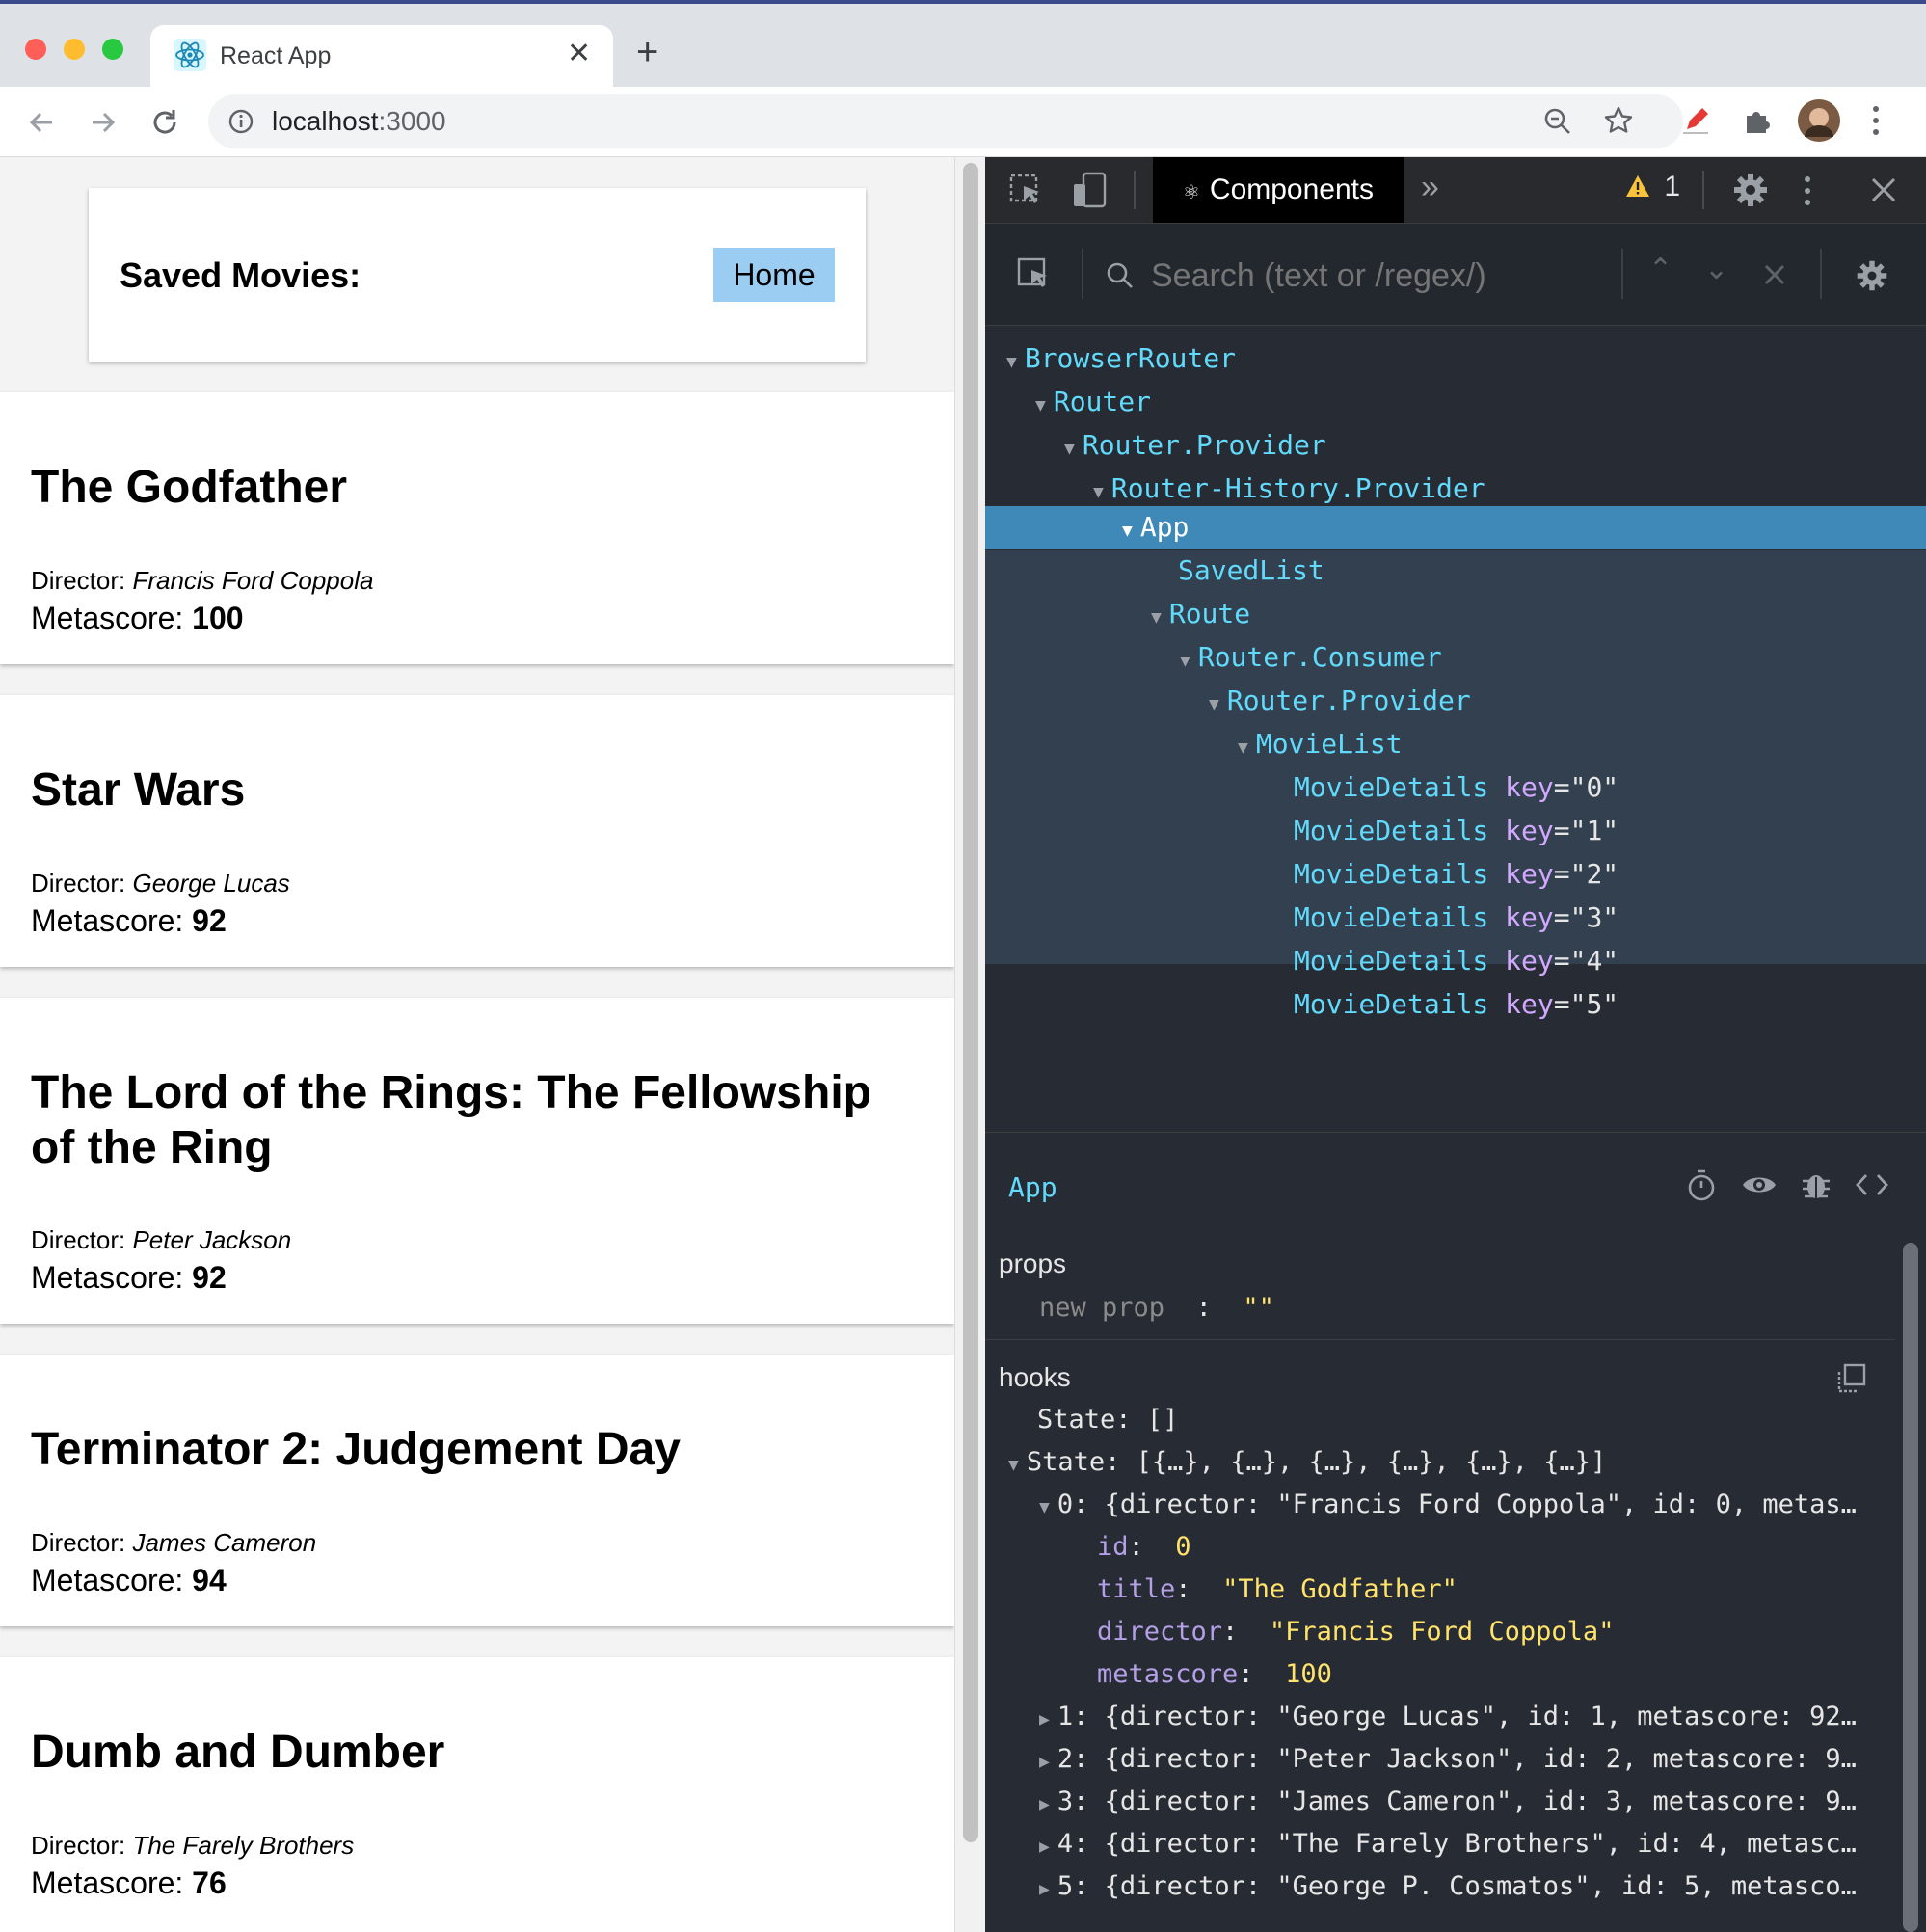 The height and width of the screenshot is (1932, 1926). I want to click on maximize-window-button, so click(113, 49).